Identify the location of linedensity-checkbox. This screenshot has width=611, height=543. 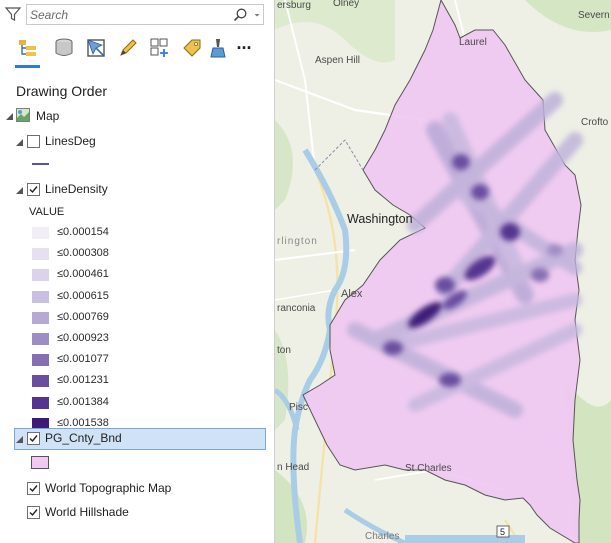
(33, 189).